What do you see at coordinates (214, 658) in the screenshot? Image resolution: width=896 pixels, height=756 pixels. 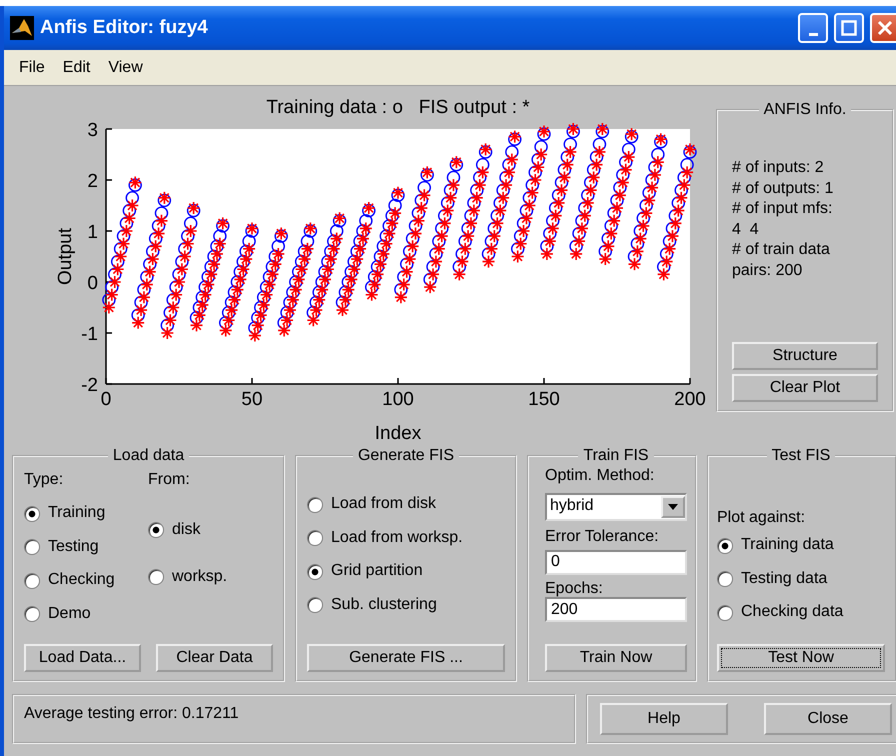 I see `panel-button: Clear Data` at bounding box center [214, 658].